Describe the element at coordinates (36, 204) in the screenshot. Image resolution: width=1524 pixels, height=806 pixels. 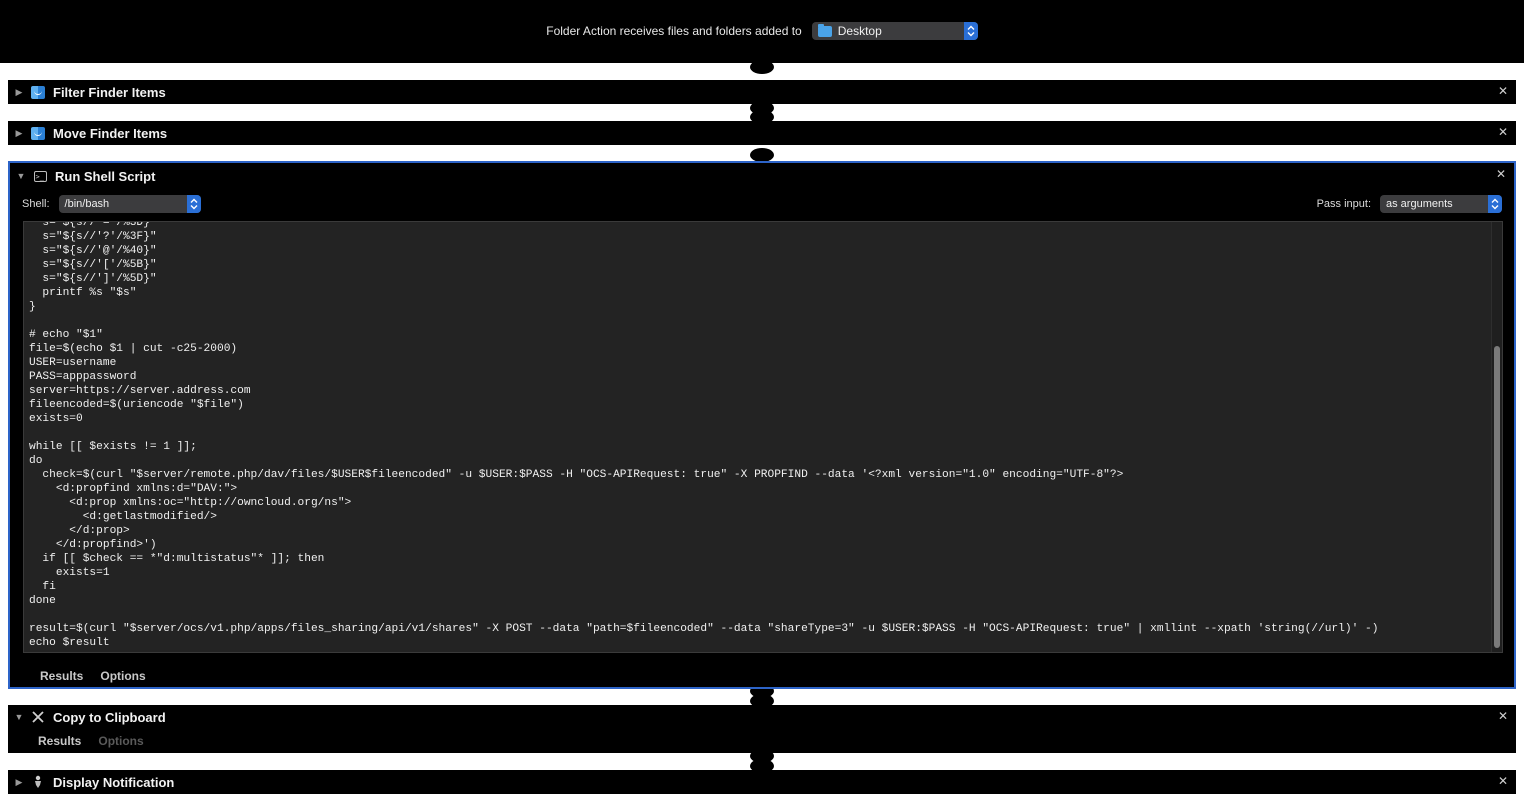
I see `shell-label: Shell:` at that location.